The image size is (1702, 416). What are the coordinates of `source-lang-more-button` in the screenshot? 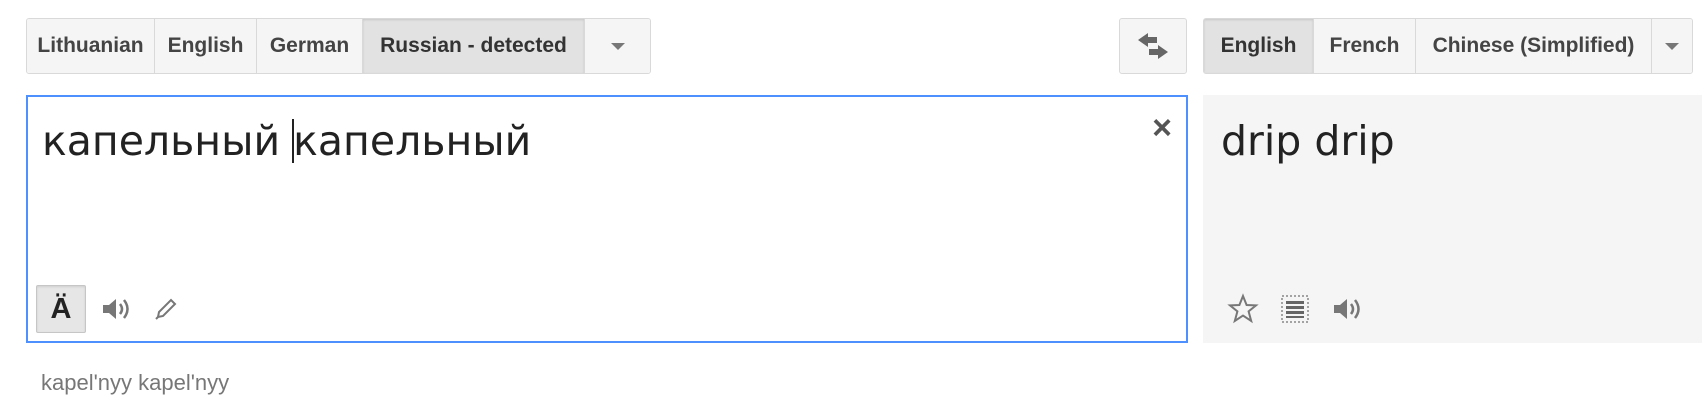 It's located at (617, 46).